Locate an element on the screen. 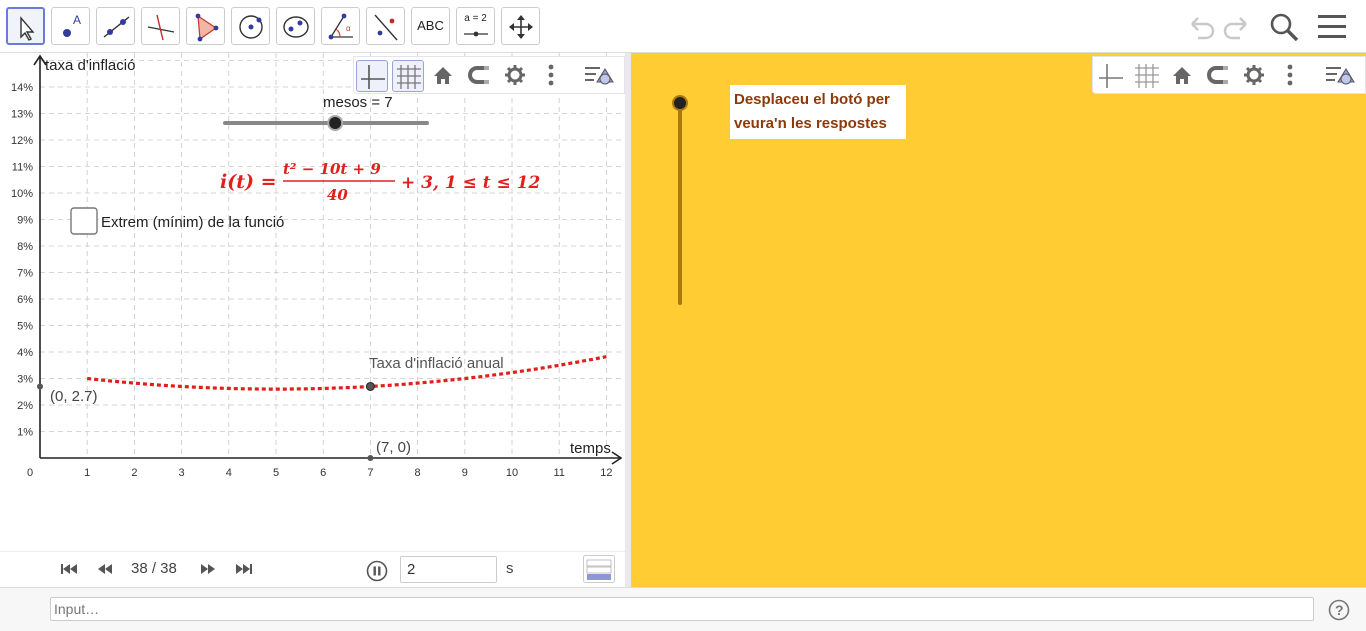 The height and width of the screenshot is (631, 1366). extrem-checkbox is located at coordinates (84, 221).